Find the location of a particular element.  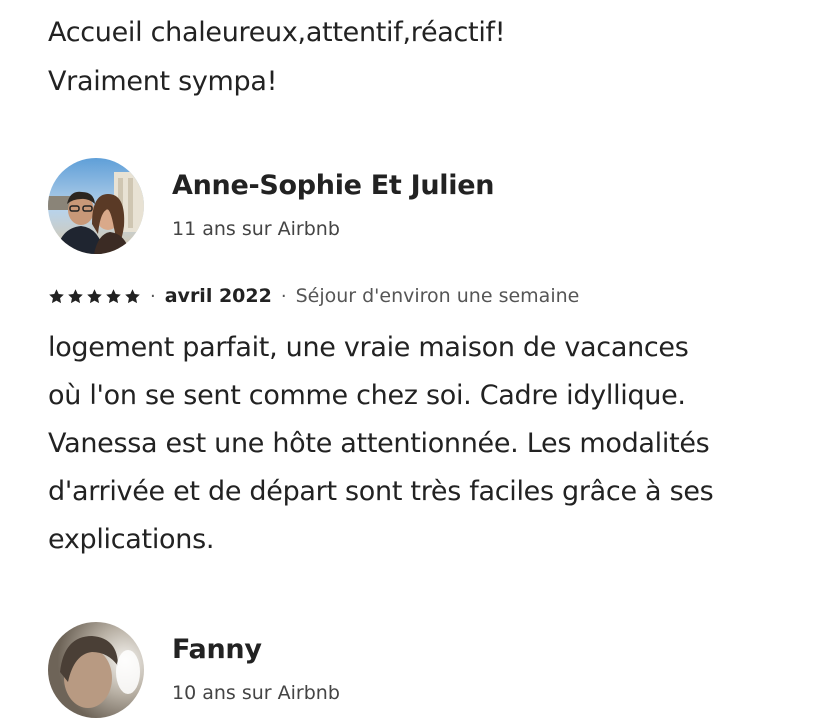

reviewer-name: Fanny is located at coordinates (217, 649).